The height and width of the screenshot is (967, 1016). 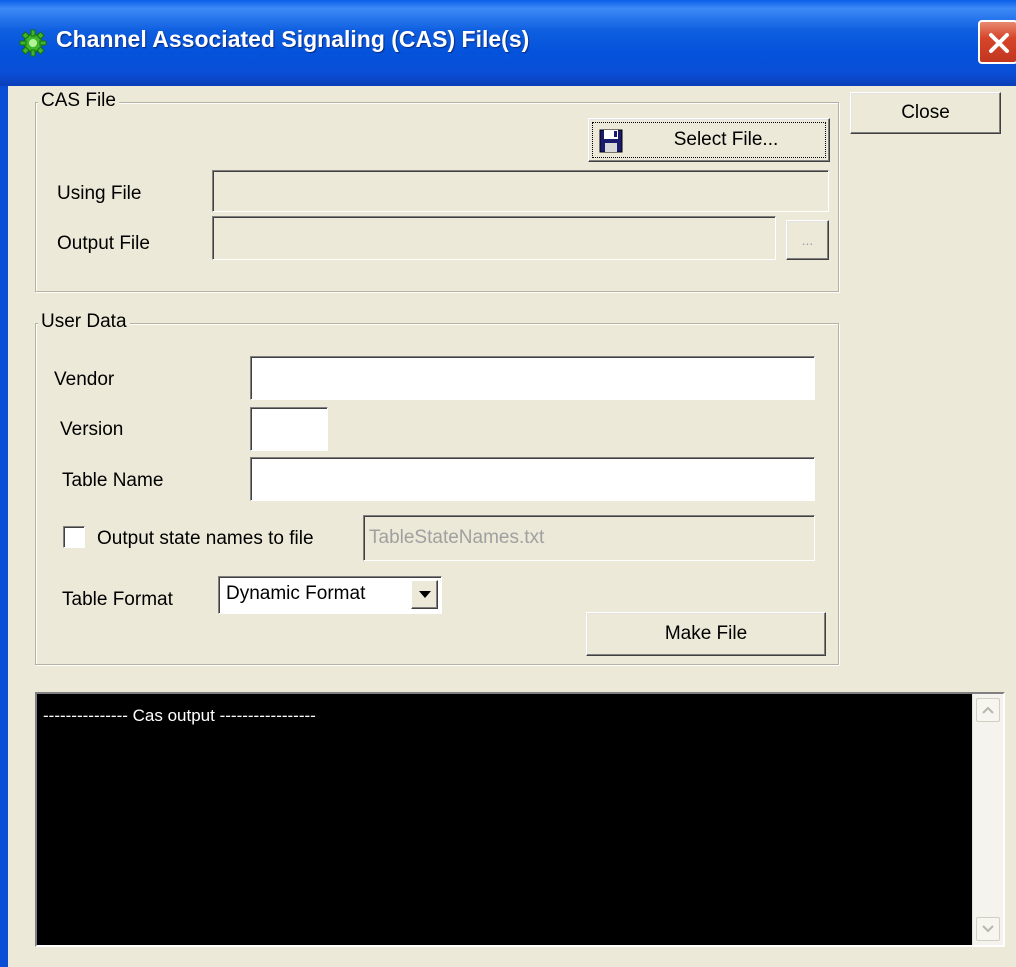 I want to click on window-left-border, so click(x=4, y=526).